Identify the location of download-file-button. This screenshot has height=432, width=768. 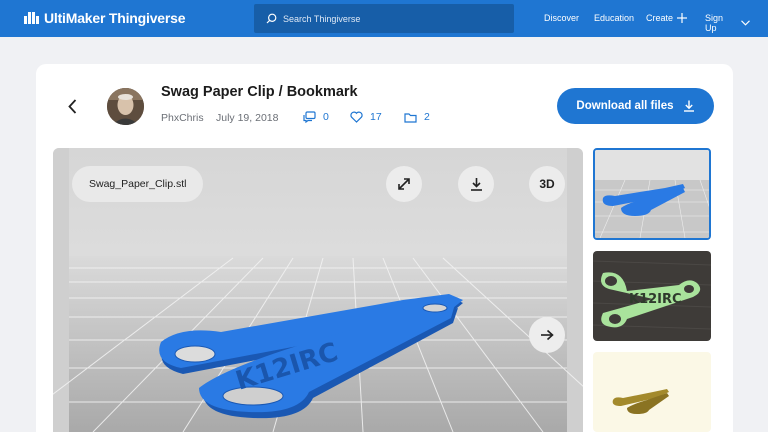
(476, 184).